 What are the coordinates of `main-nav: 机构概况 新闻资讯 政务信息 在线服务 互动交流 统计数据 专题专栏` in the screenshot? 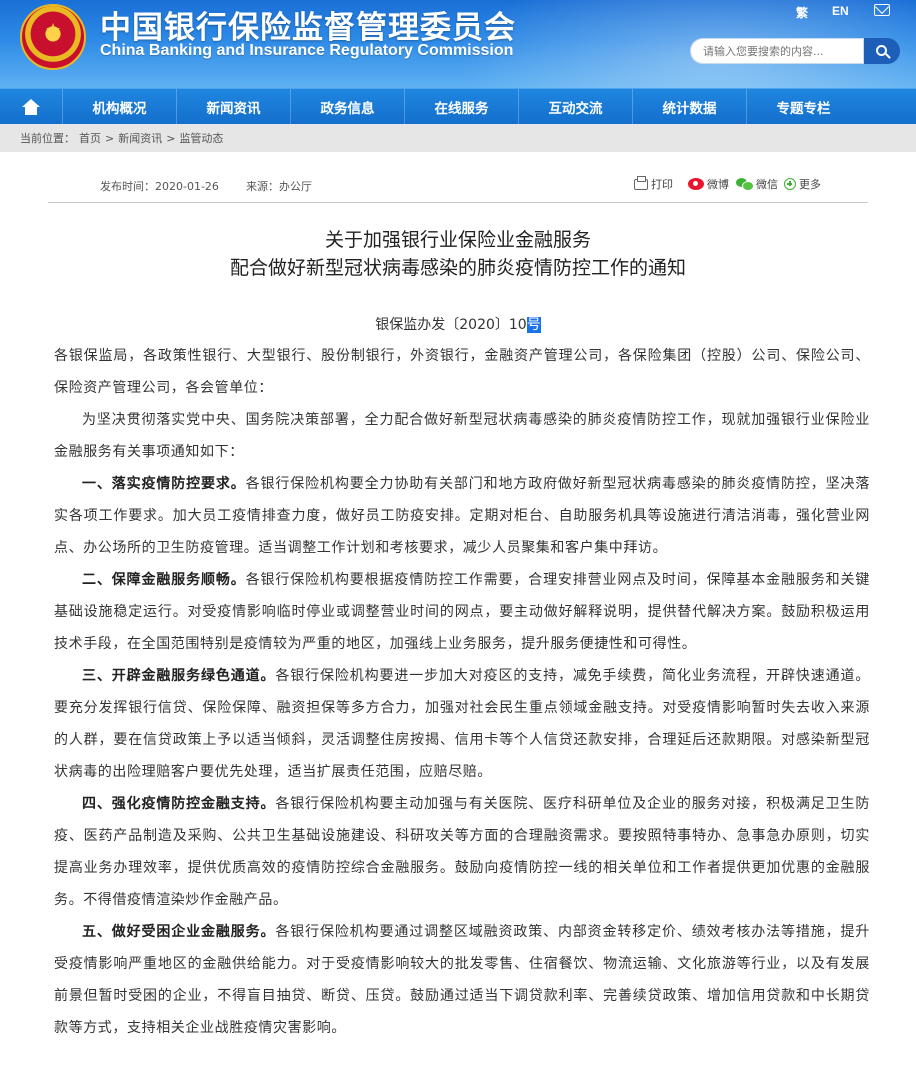 It's located at (458, 106).